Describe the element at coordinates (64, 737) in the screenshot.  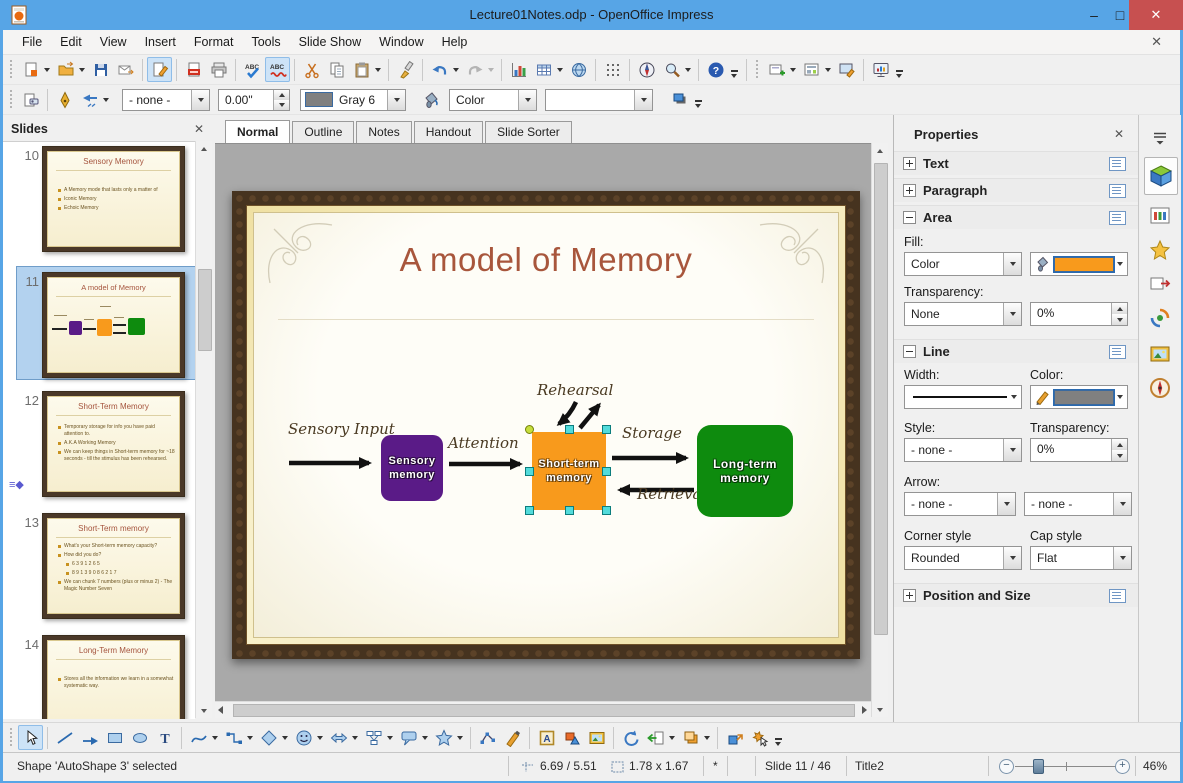
I see `line-icon` at that location.